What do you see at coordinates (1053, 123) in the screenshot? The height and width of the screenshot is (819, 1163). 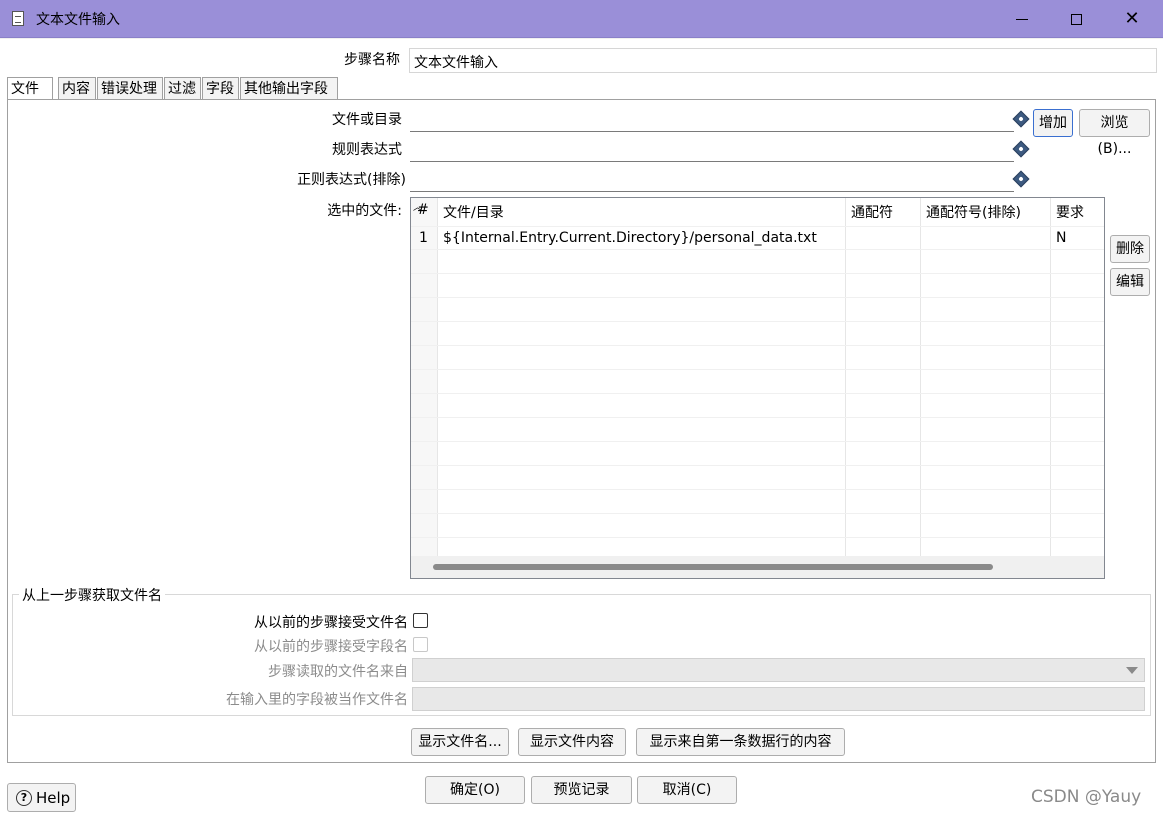 I see `add-button: 增加` at bounding box center [1053, 123].